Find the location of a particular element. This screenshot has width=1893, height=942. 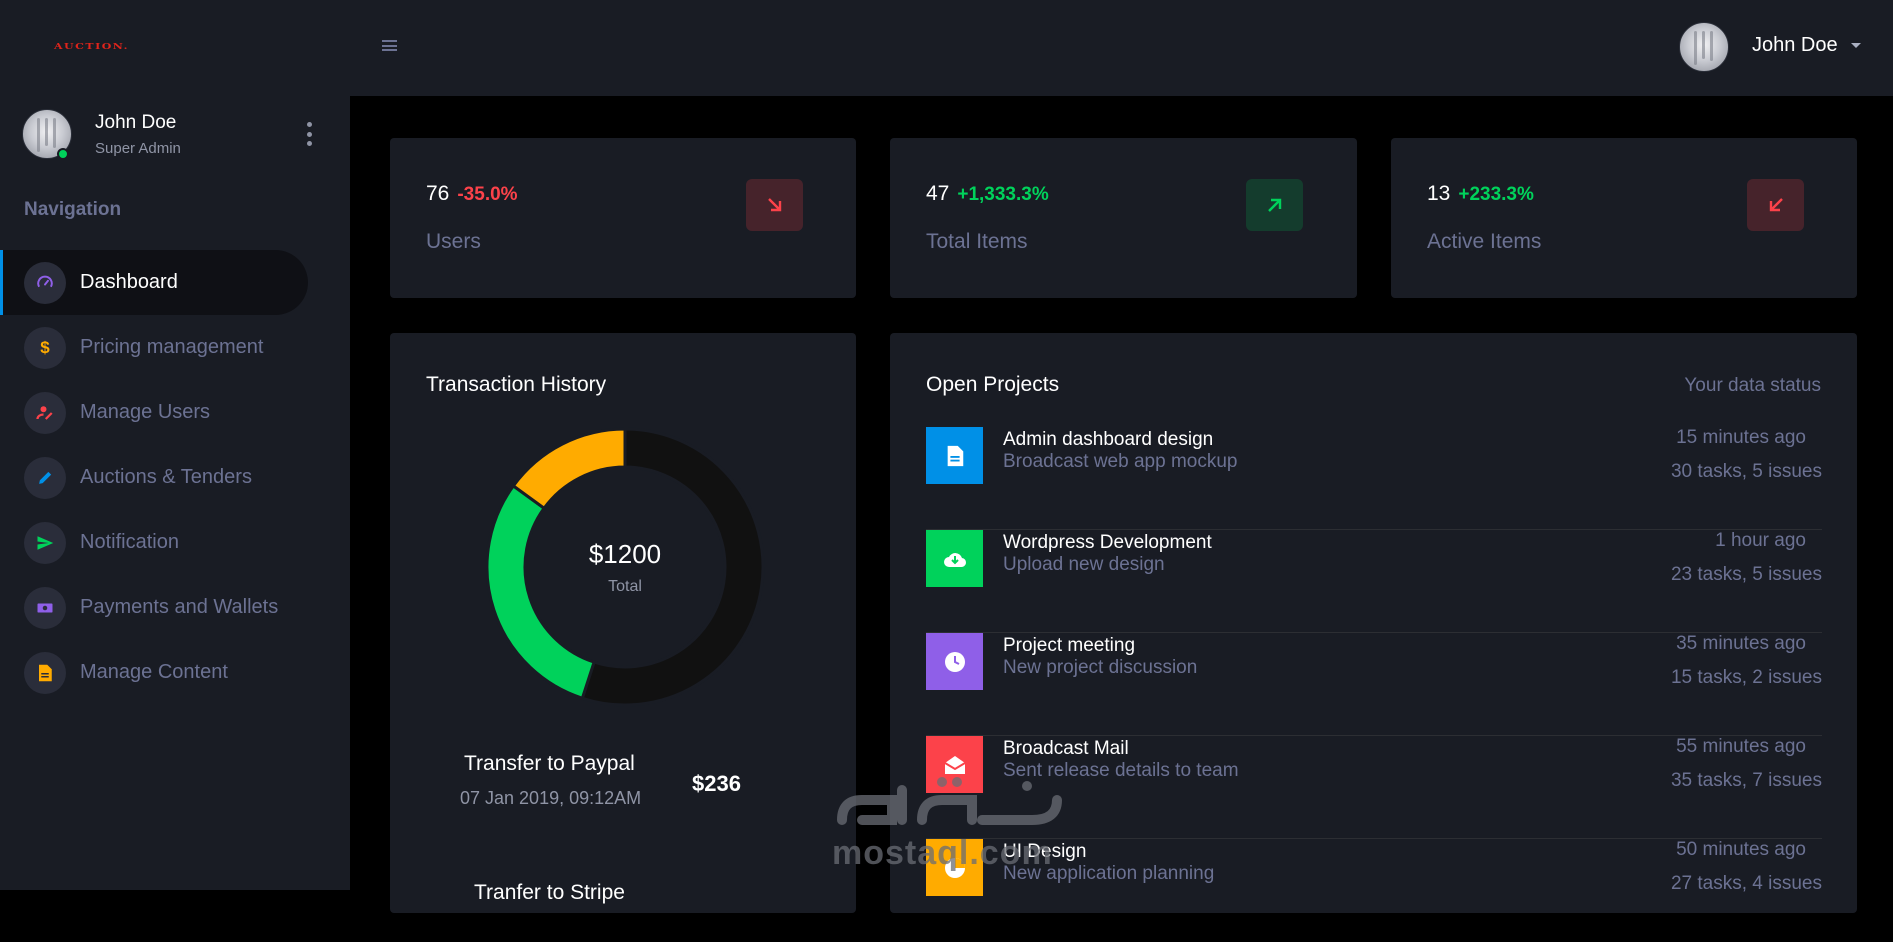

sidebar-item-manage-users: Manage Users is located at coordinates (154, 412).